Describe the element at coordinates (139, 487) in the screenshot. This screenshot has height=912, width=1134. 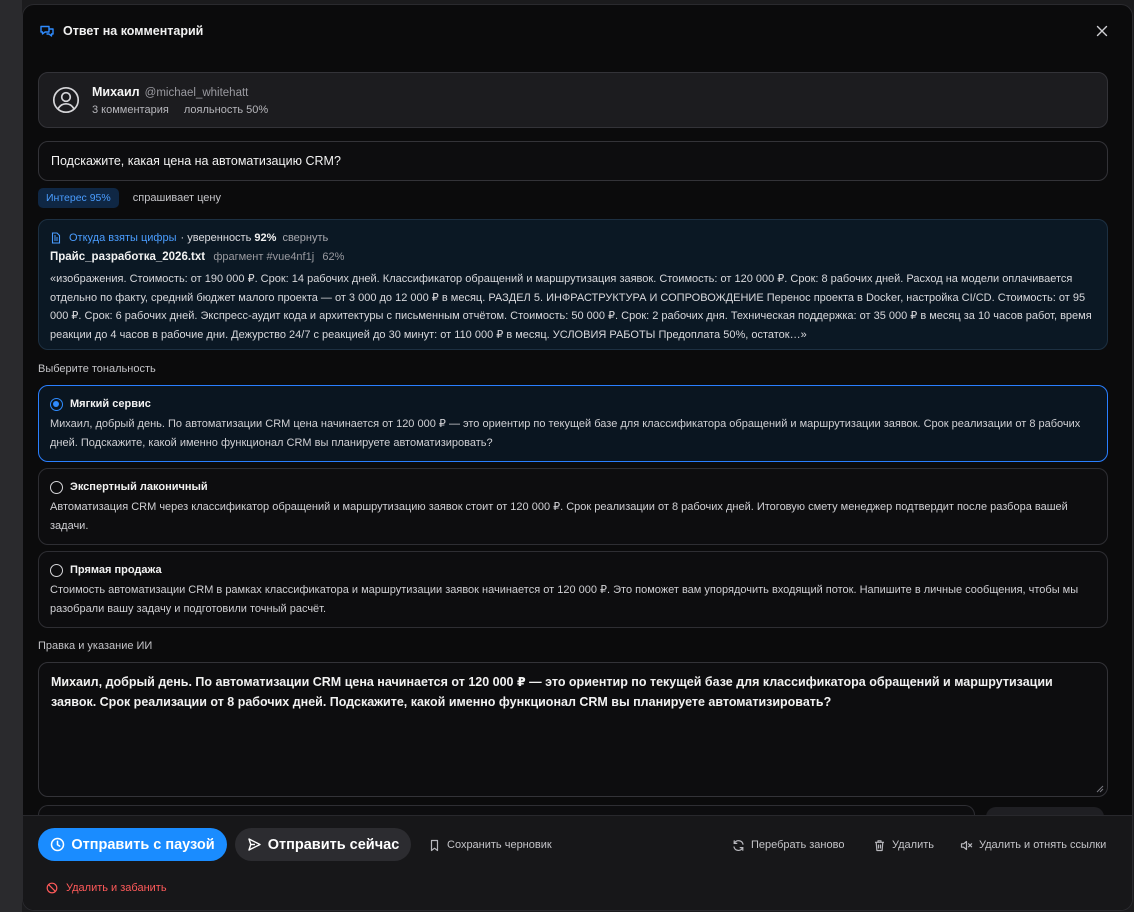
I see `tone-option-name: Экспертный лаконичный` at that location.